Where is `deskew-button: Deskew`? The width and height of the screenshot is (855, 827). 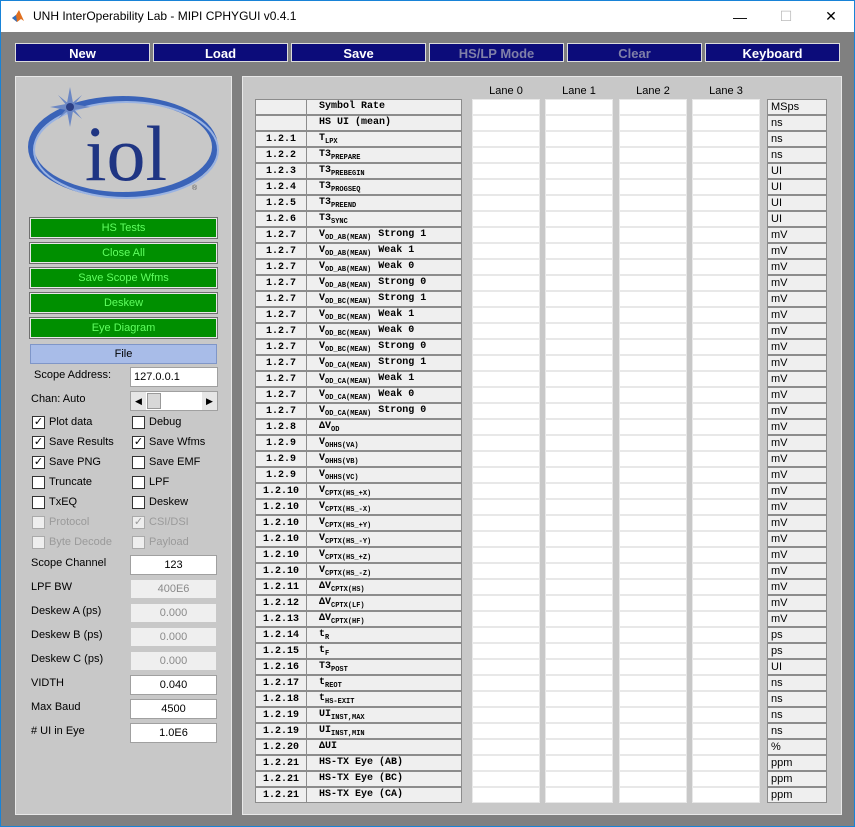 deskew-button: Deskew is located at coordinates (123, 303).